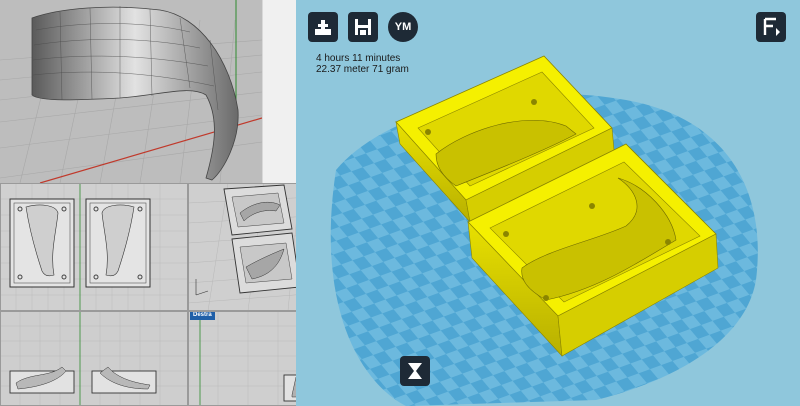 The width and height of the screenshot is (800, 406). I want to click on view-mode-button: YM, so click(403, 27).